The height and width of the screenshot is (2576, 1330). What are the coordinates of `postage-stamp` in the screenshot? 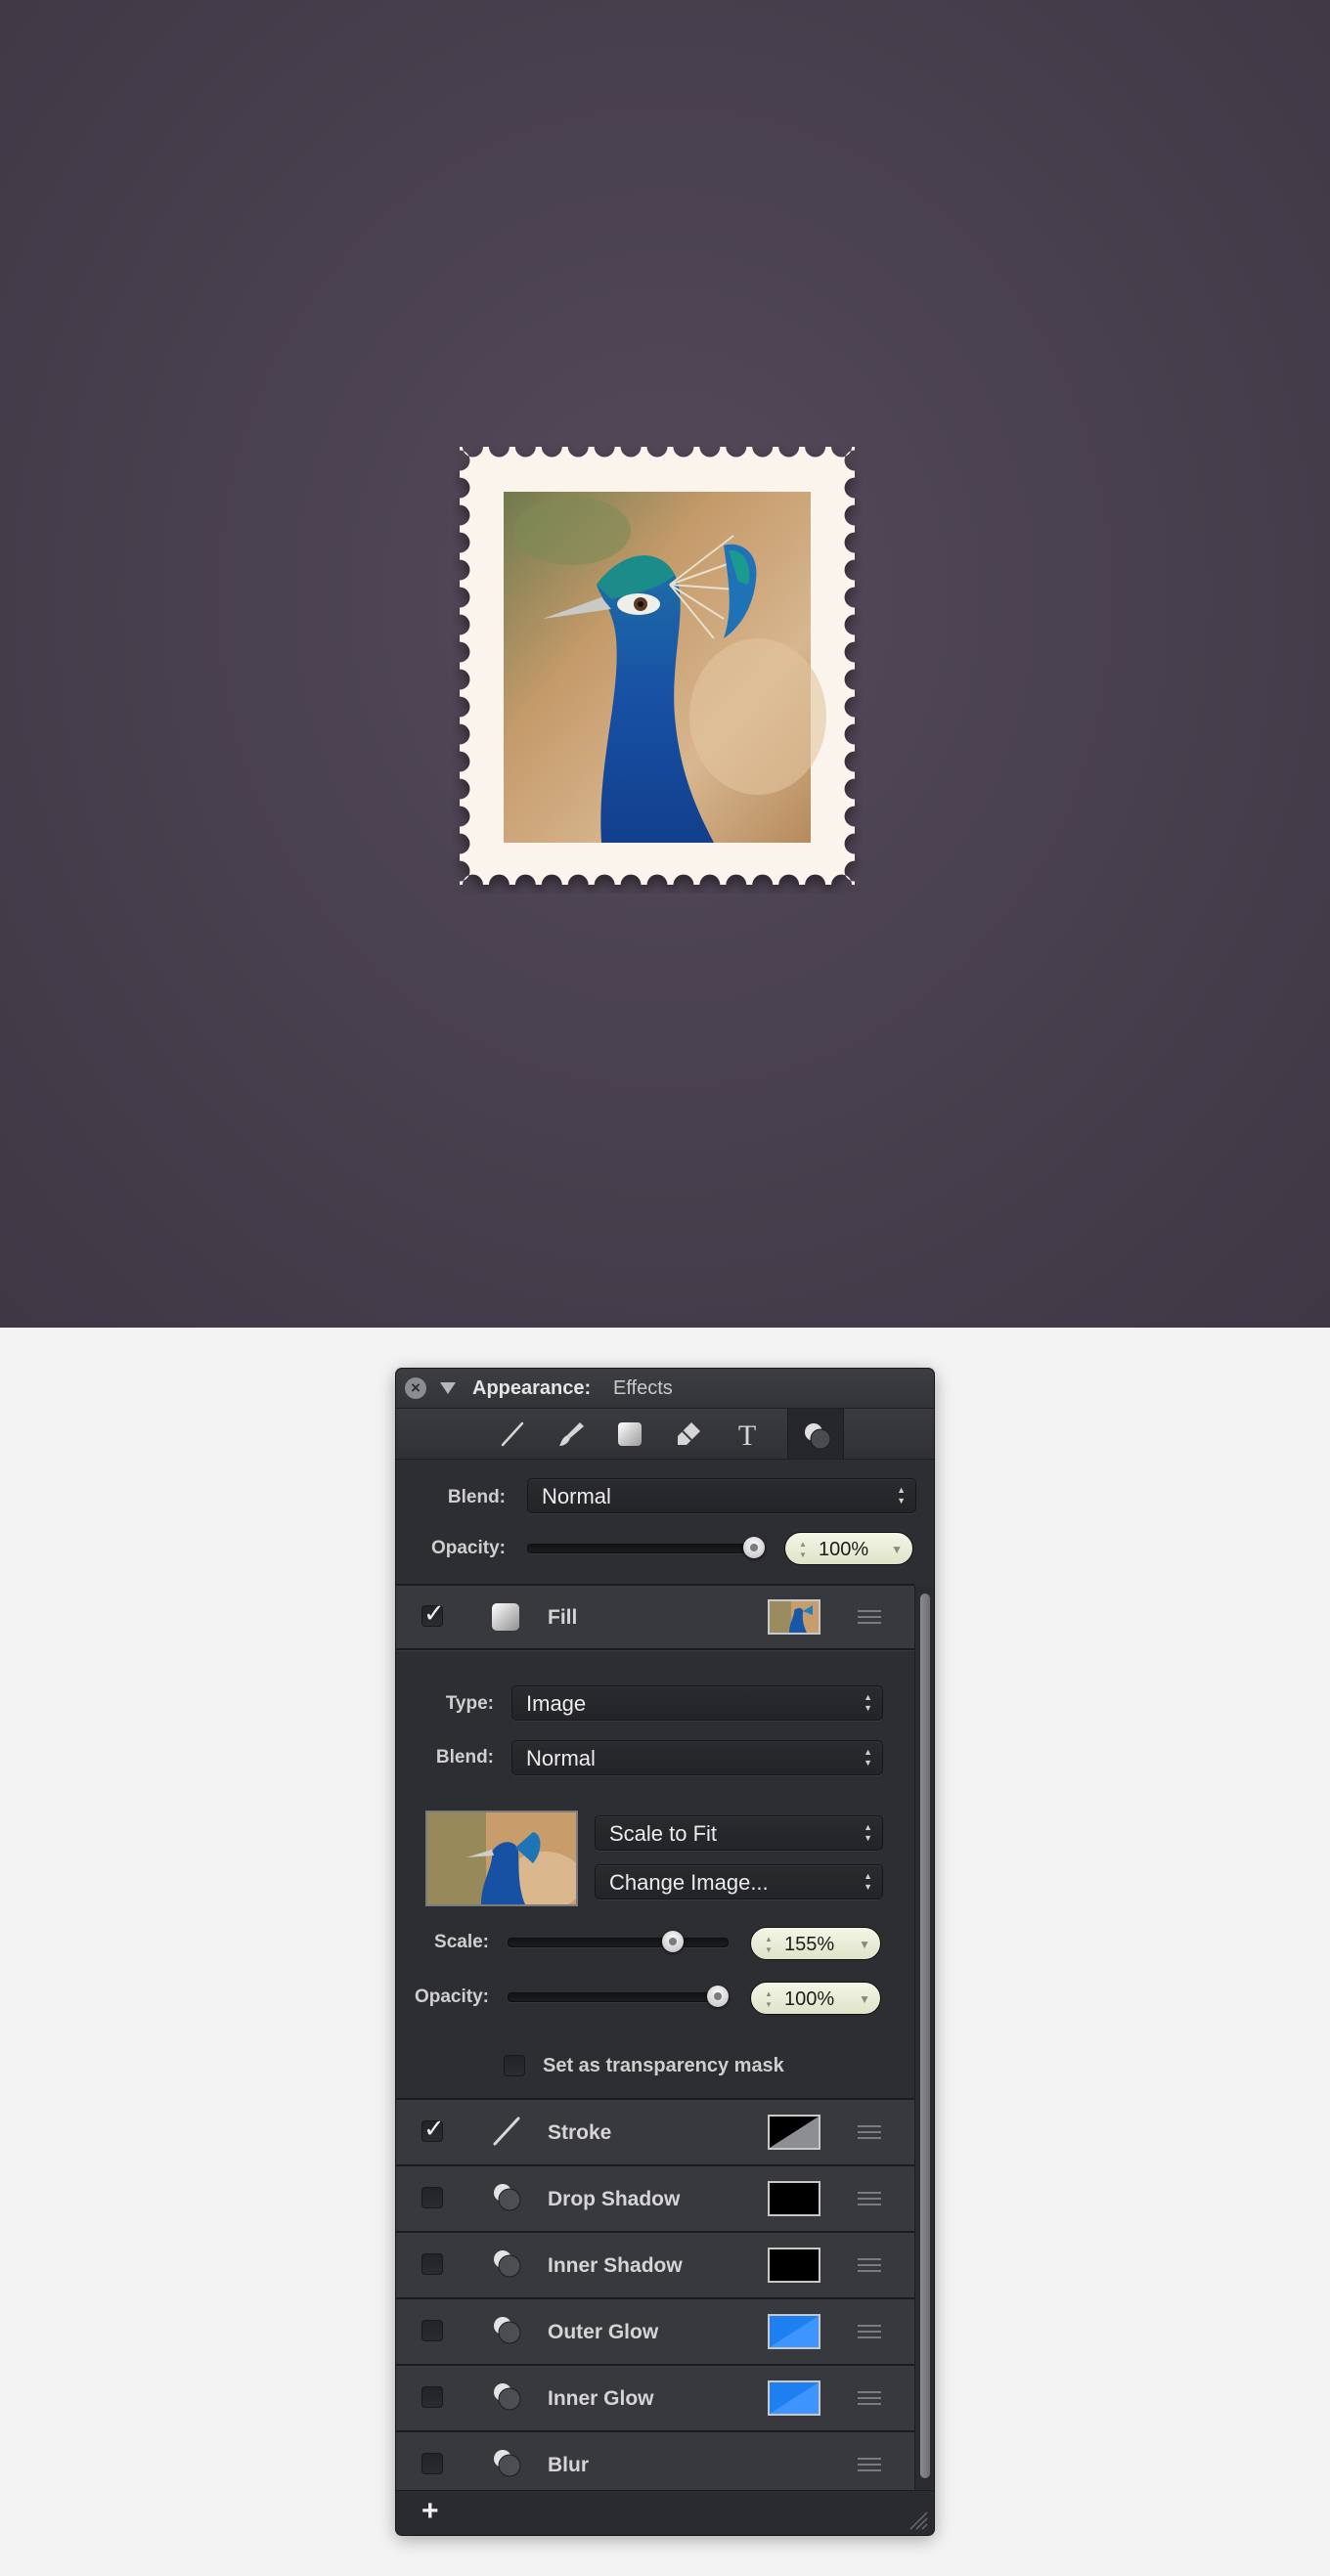 It's located at (657, 667).